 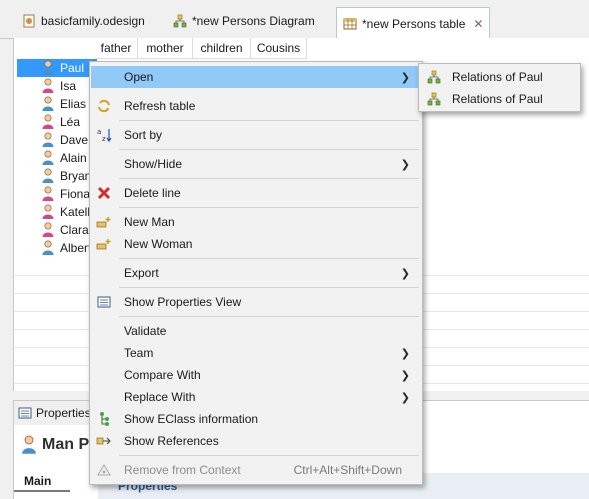 I want to click on menu-item-remove-from-context: Remove from Context Ctrl+Alt+Shift+Down, so click(x=256, y=470).